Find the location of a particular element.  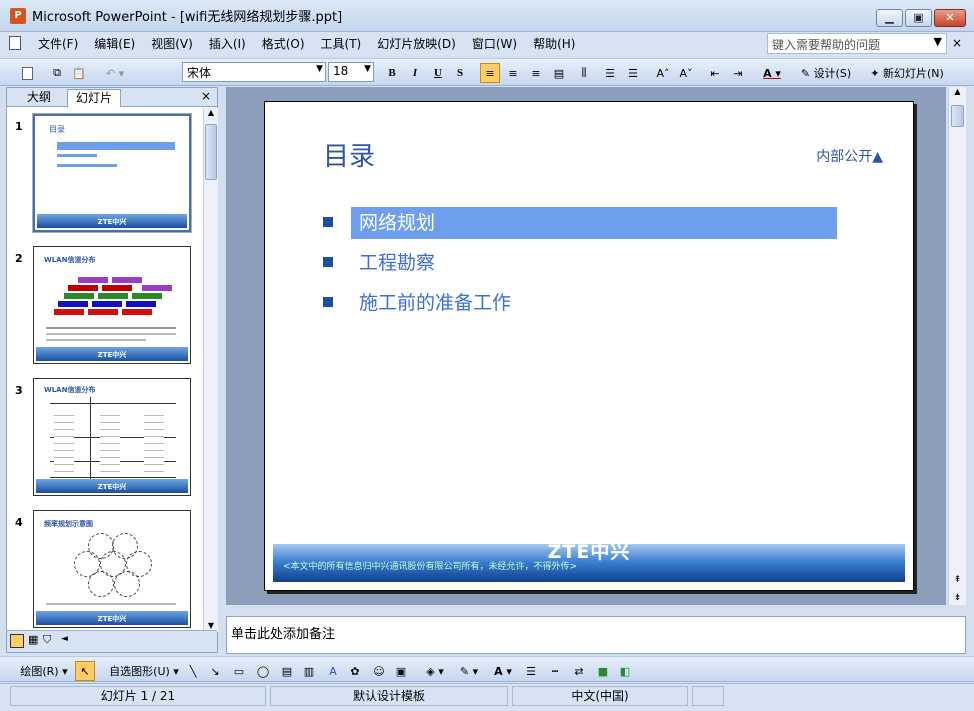

bullet-icon is located at coordinates (328, 302).